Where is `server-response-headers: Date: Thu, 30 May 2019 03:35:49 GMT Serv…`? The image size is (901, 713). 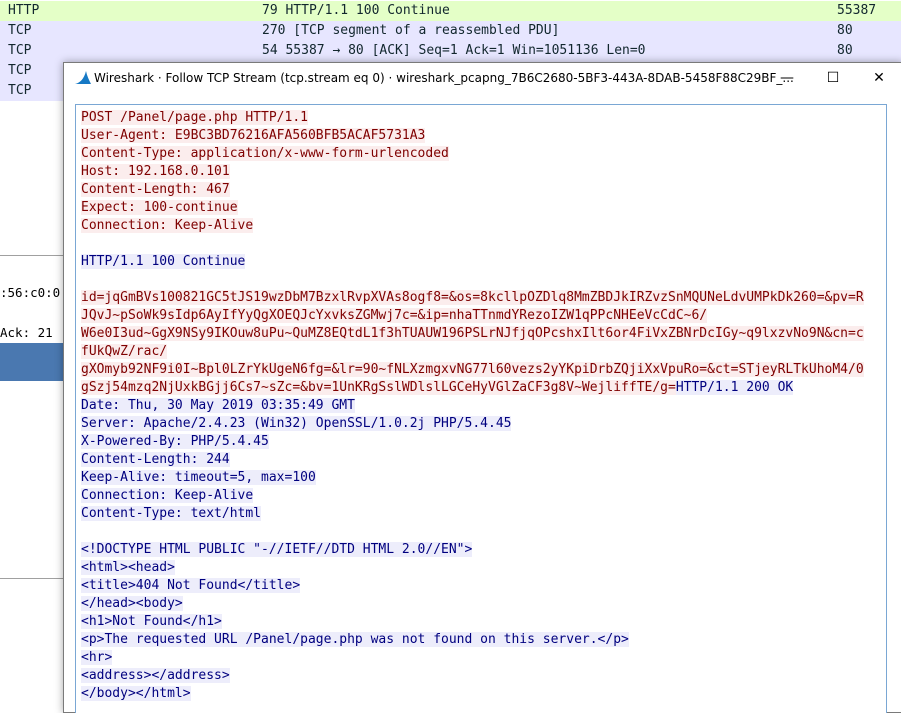
server-response-headers: Date: Thu, 30 May 2019 03:35:49 GMT Serv… is located at coordinates (296, 459).